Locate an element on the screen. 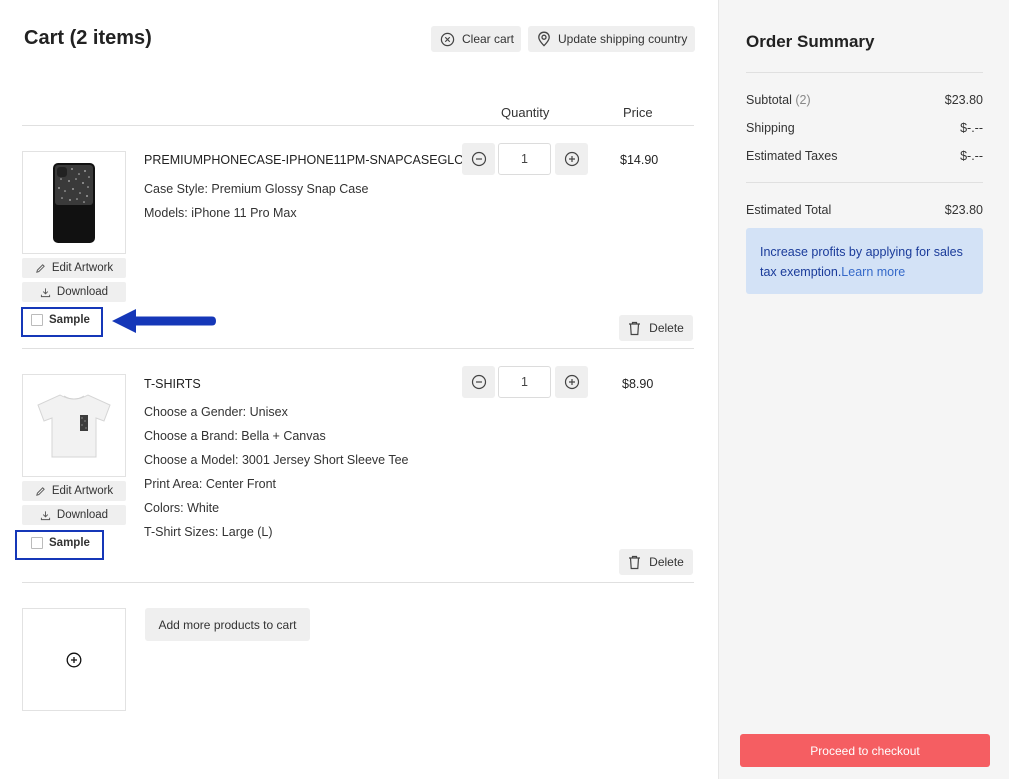 The width and height of the screenshot is (1009, 779). product-attribute: Colors: White is located at coordinates (182, 508).